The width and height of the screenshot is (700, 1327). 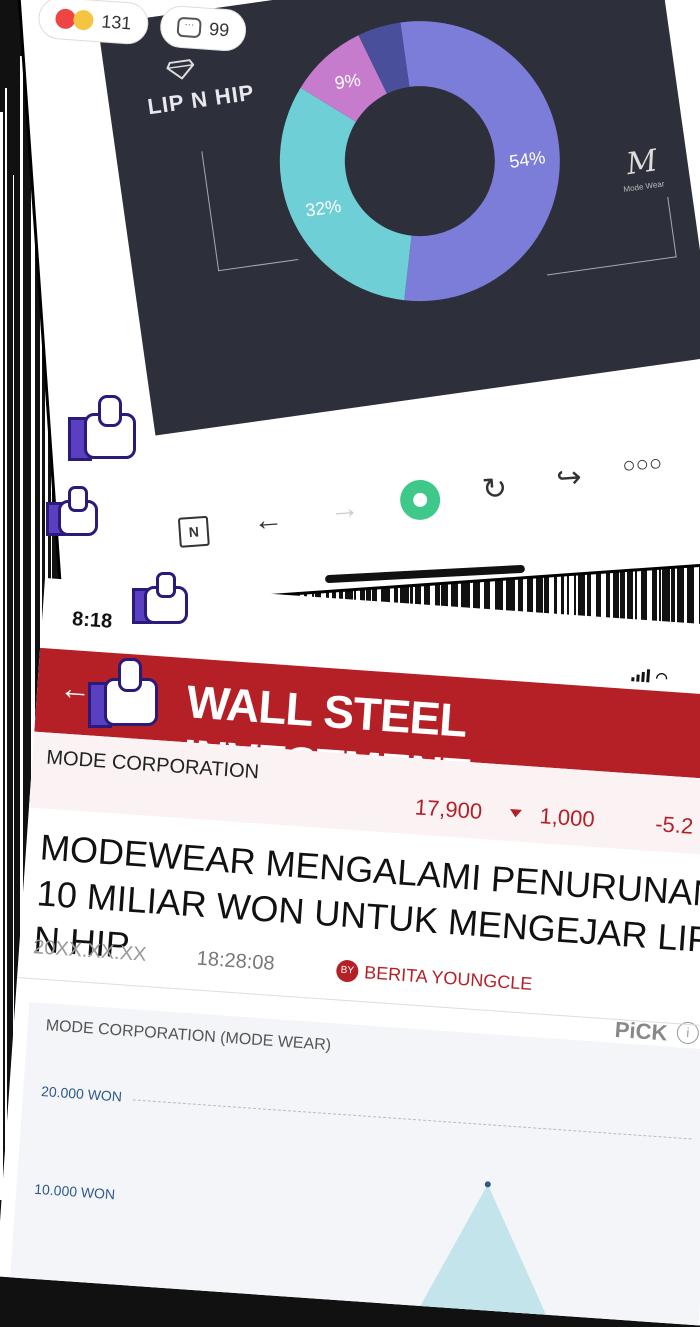 What do you see at coordinates (567, 817) in the screenshot?
I see `ticker-change: 1,000` at bounding box center [567, 817].